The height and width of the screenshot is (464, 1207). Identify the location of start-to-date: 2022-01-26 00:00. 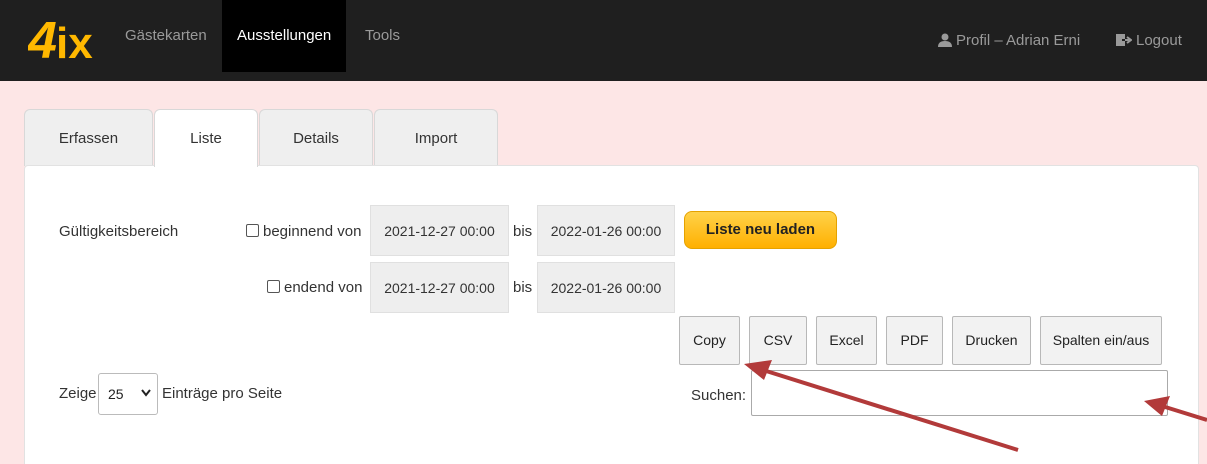
(606, 230).